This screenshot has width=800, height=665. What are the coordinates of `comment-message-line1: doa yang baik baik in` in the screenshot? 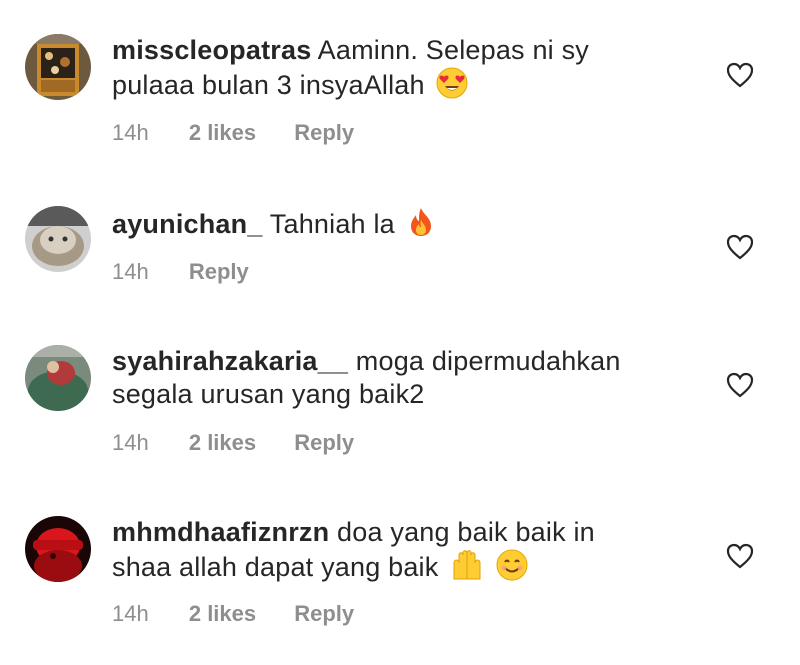 It's located at (466, 532).